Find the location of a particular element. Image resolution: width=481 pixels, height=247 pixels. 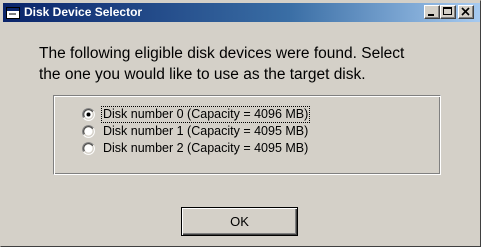

close-icon is located at coordinates (465, 11).